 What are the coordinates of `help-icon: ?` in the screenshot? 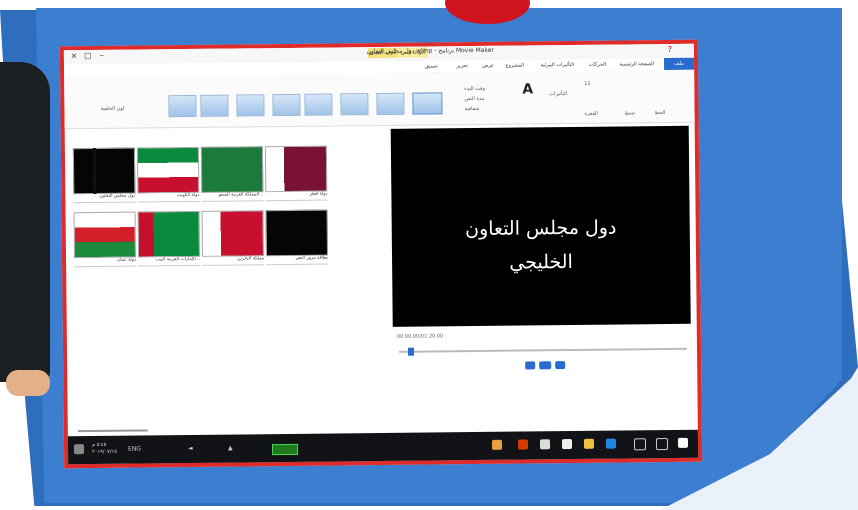 It's located at (670, 50).